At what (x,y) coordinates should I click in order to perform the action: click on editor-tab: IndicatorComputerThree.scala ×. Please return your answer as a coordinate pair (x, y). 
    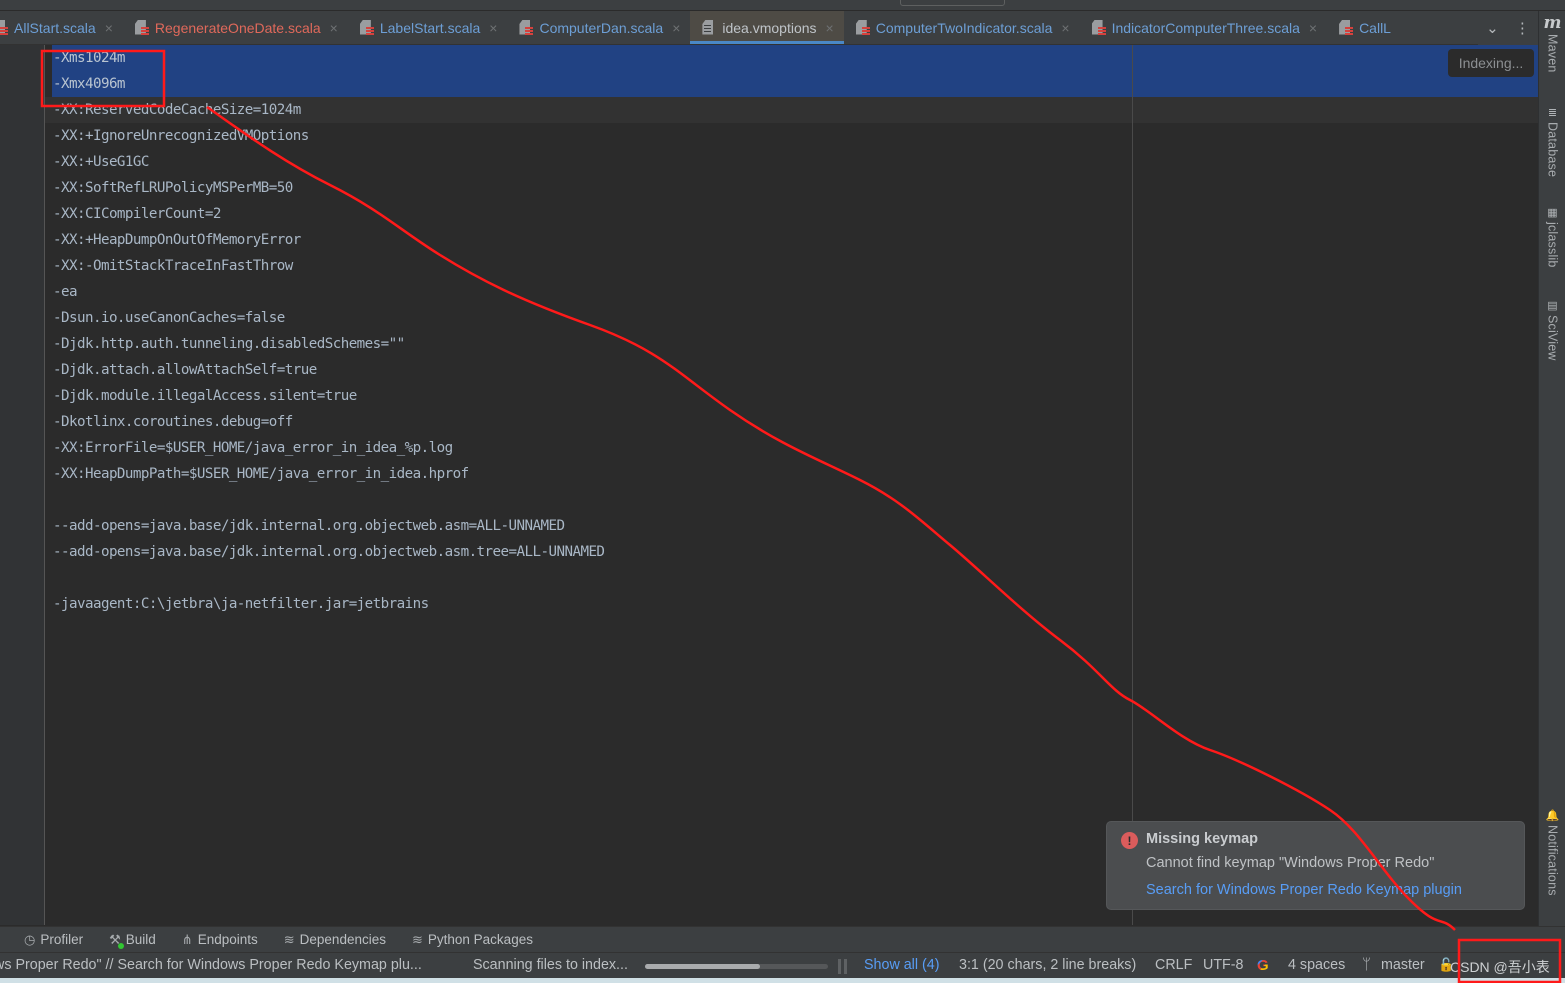
    Looking at the image, I should click on (1204, 27).